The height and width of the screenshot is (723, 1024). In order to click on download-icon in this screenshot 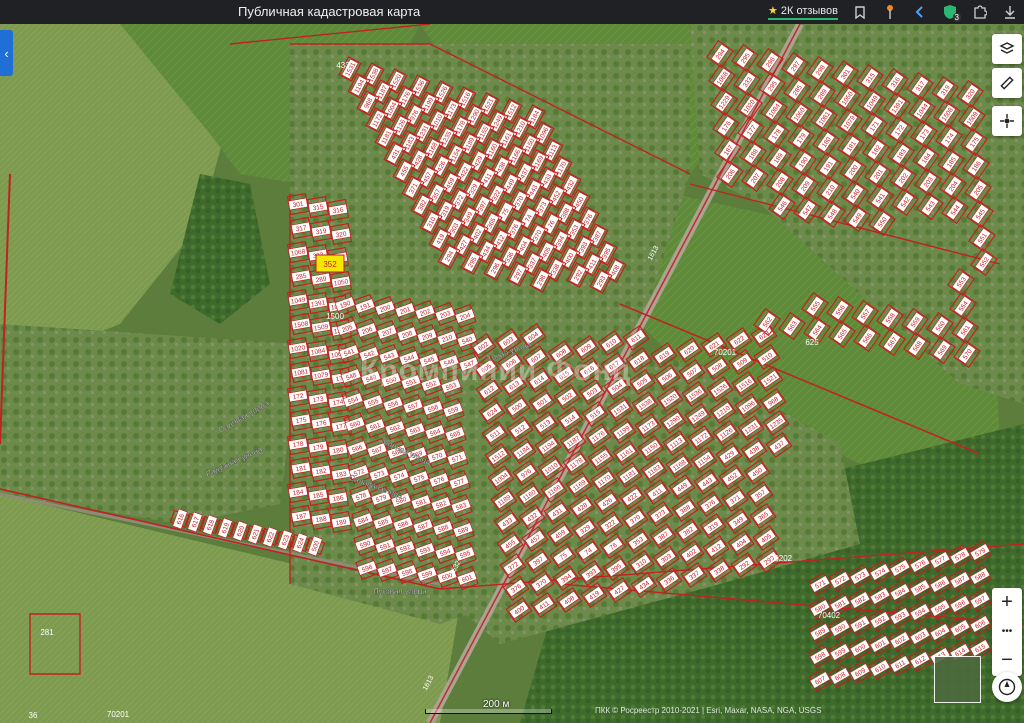, I will do `click(1010, 12)`.